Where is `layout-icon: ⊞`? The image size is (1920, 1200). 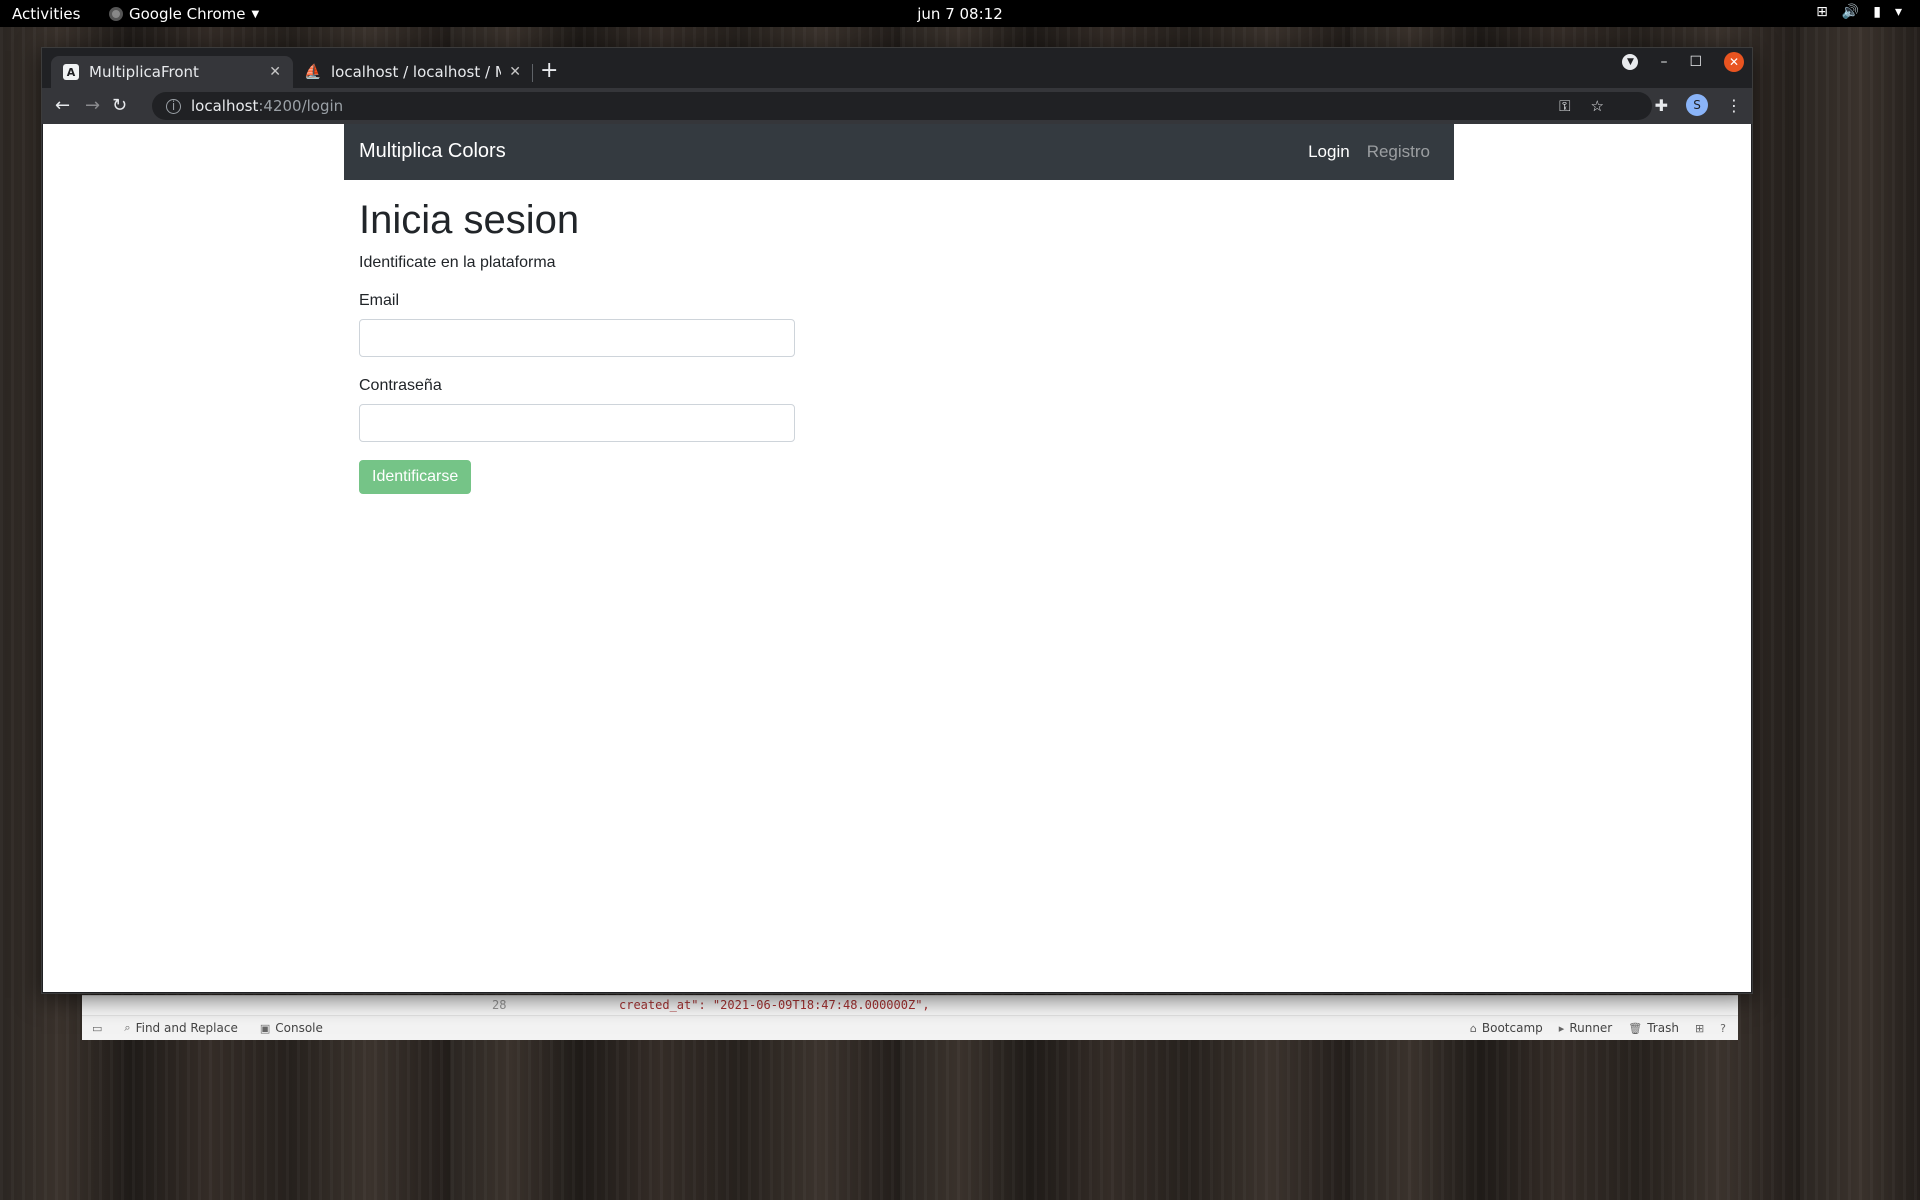 layout-icon: ⊞ is located at coordinates (1699, 1028).